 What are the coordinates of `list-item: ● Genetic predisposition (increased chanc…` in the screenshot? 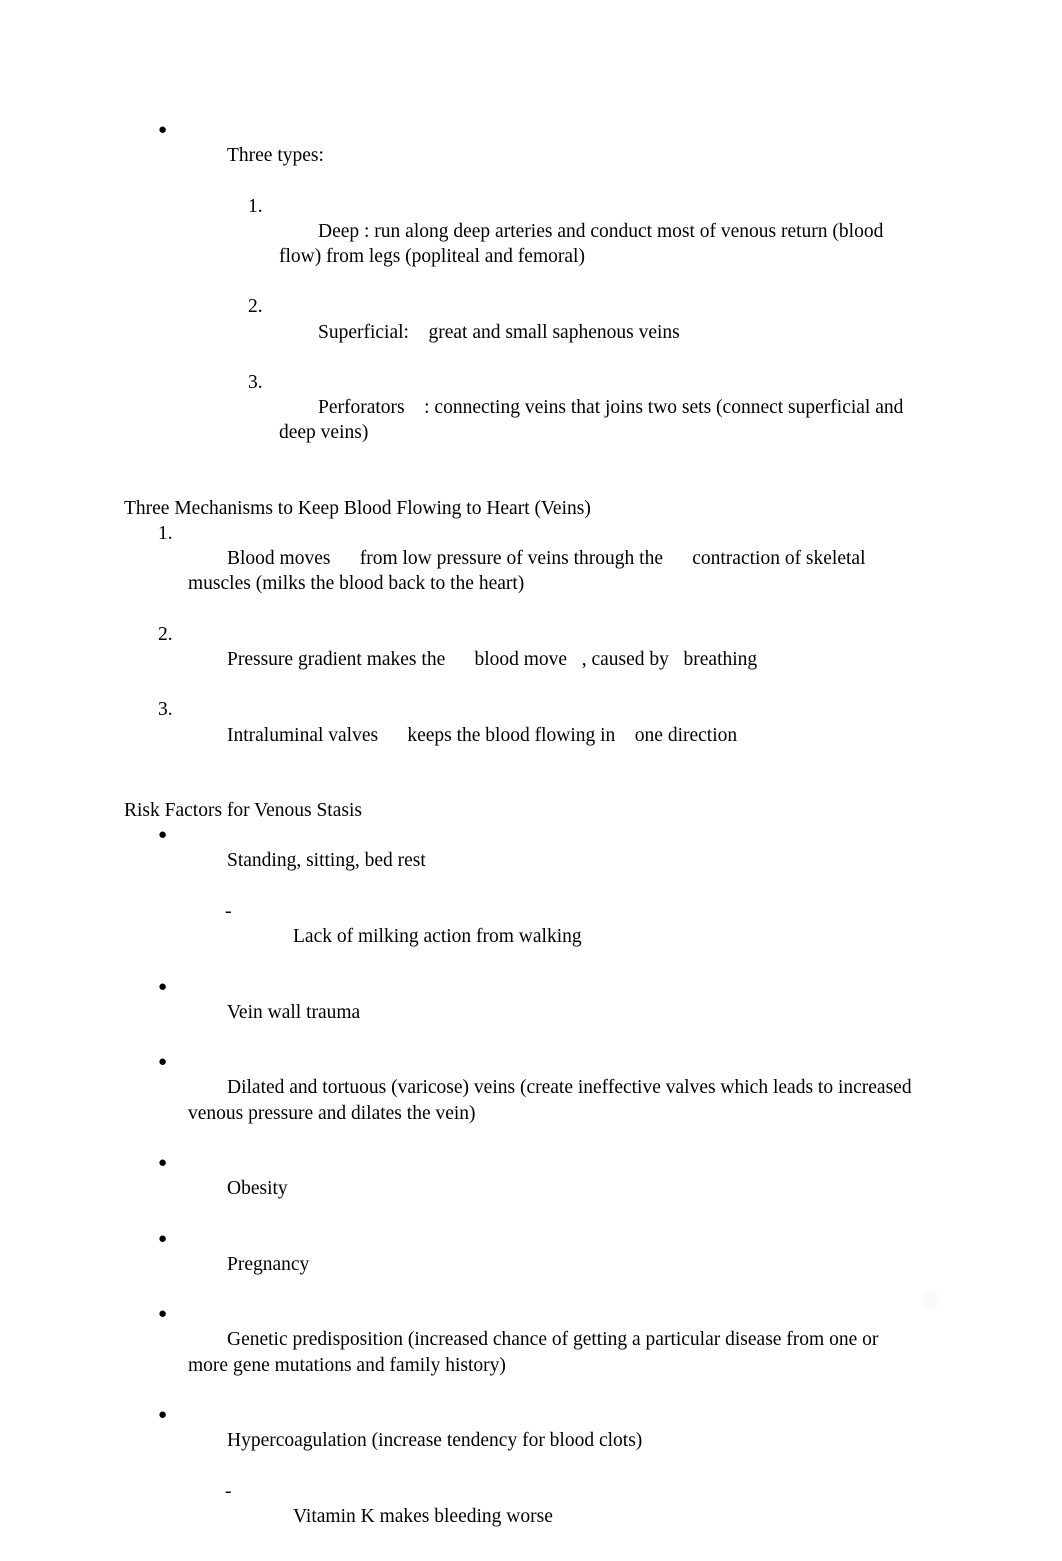 It's located at (519, 1352).